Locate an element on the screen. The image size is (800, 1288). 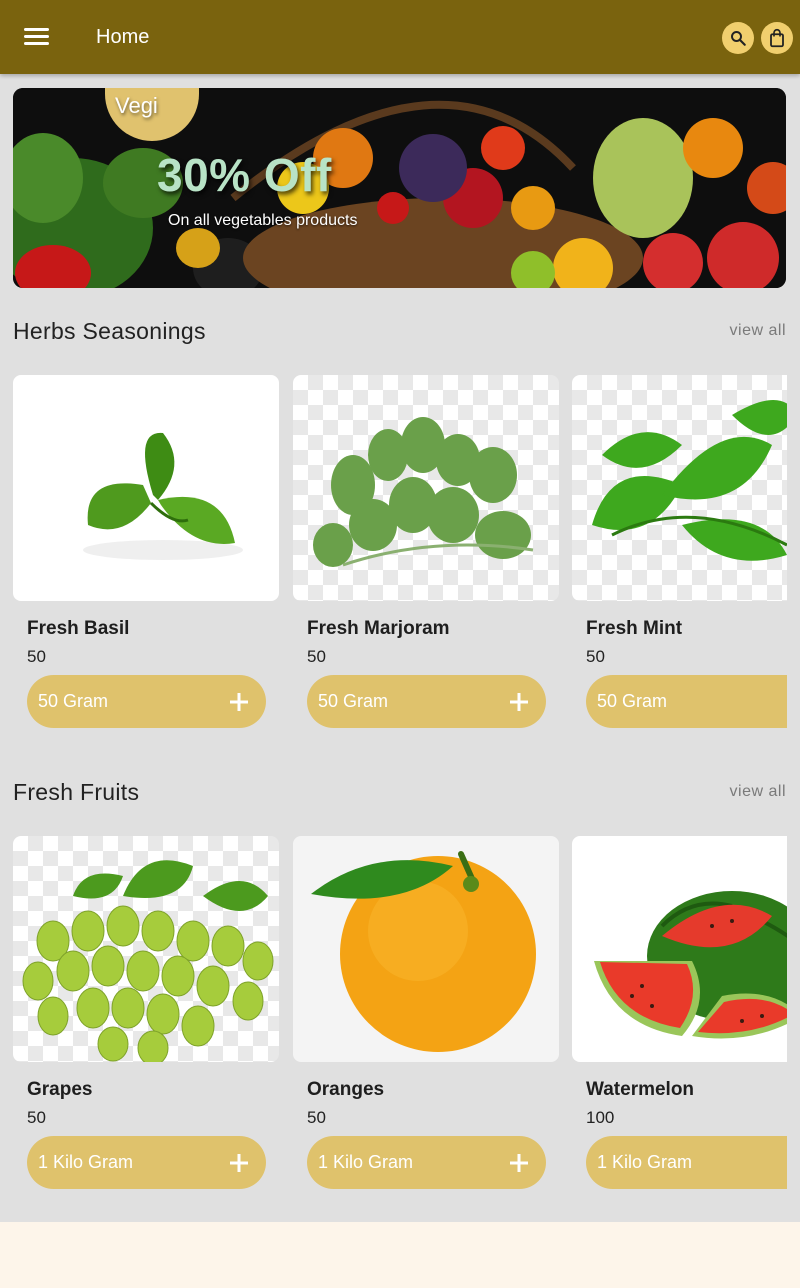
search-icon is located at coordinates (738, 38).